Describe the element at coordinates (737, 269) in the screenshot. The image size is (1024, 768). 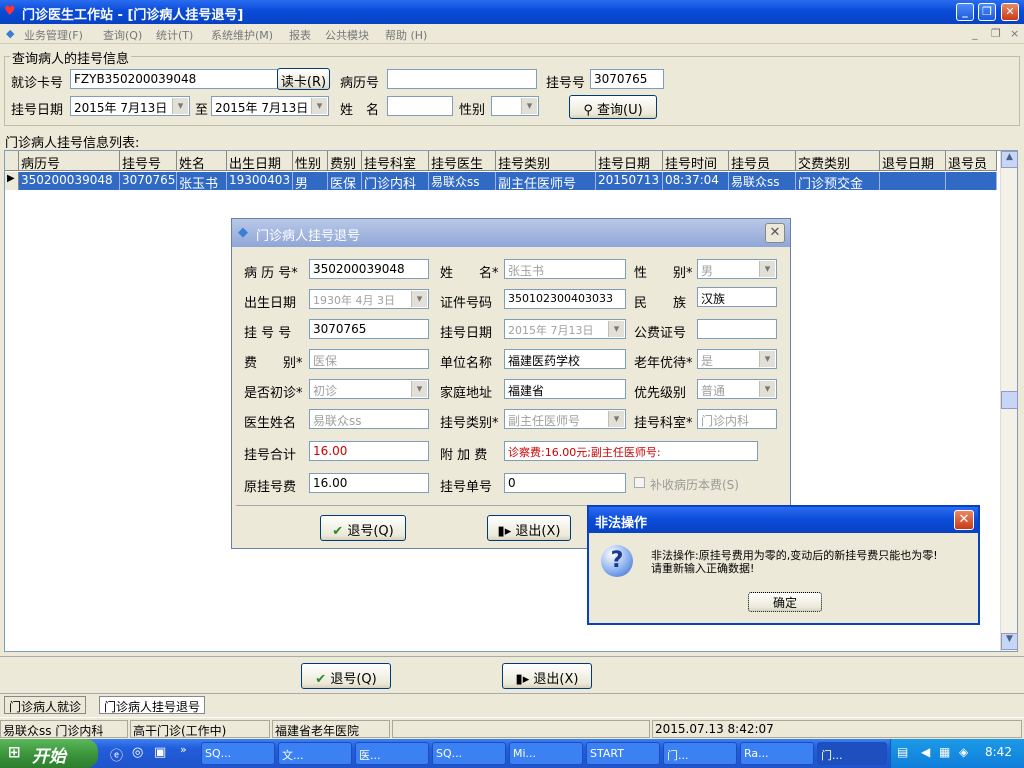
I see `dlg-gender-select: 男` at that location.